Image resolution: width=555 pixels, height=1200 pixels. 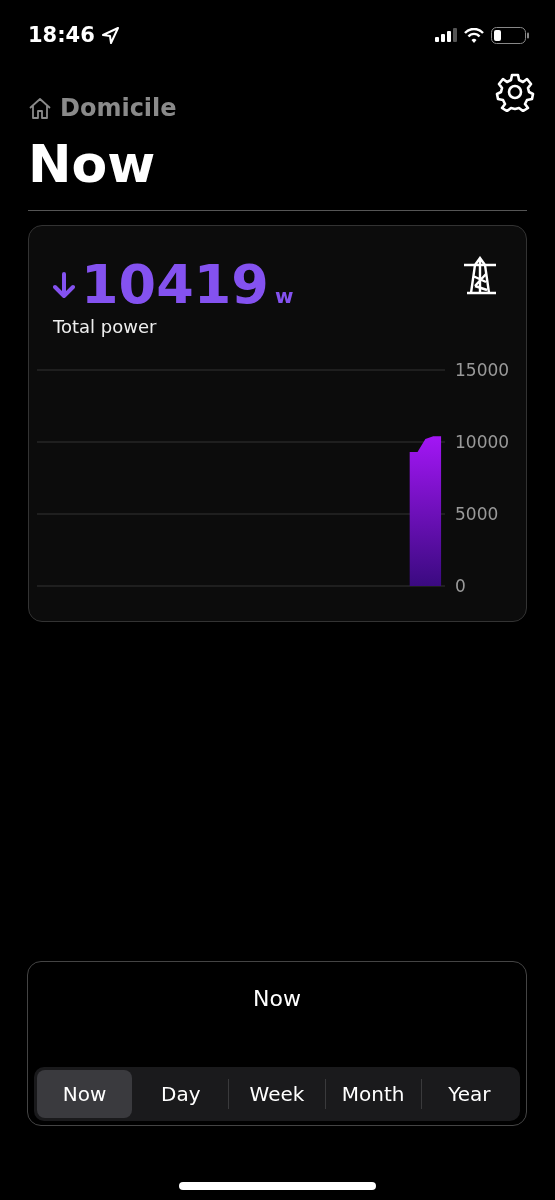 What do you see at coordinates (474, 35) in the screenshot?
I see `wifi-icon` at bounding box center [474, 35].